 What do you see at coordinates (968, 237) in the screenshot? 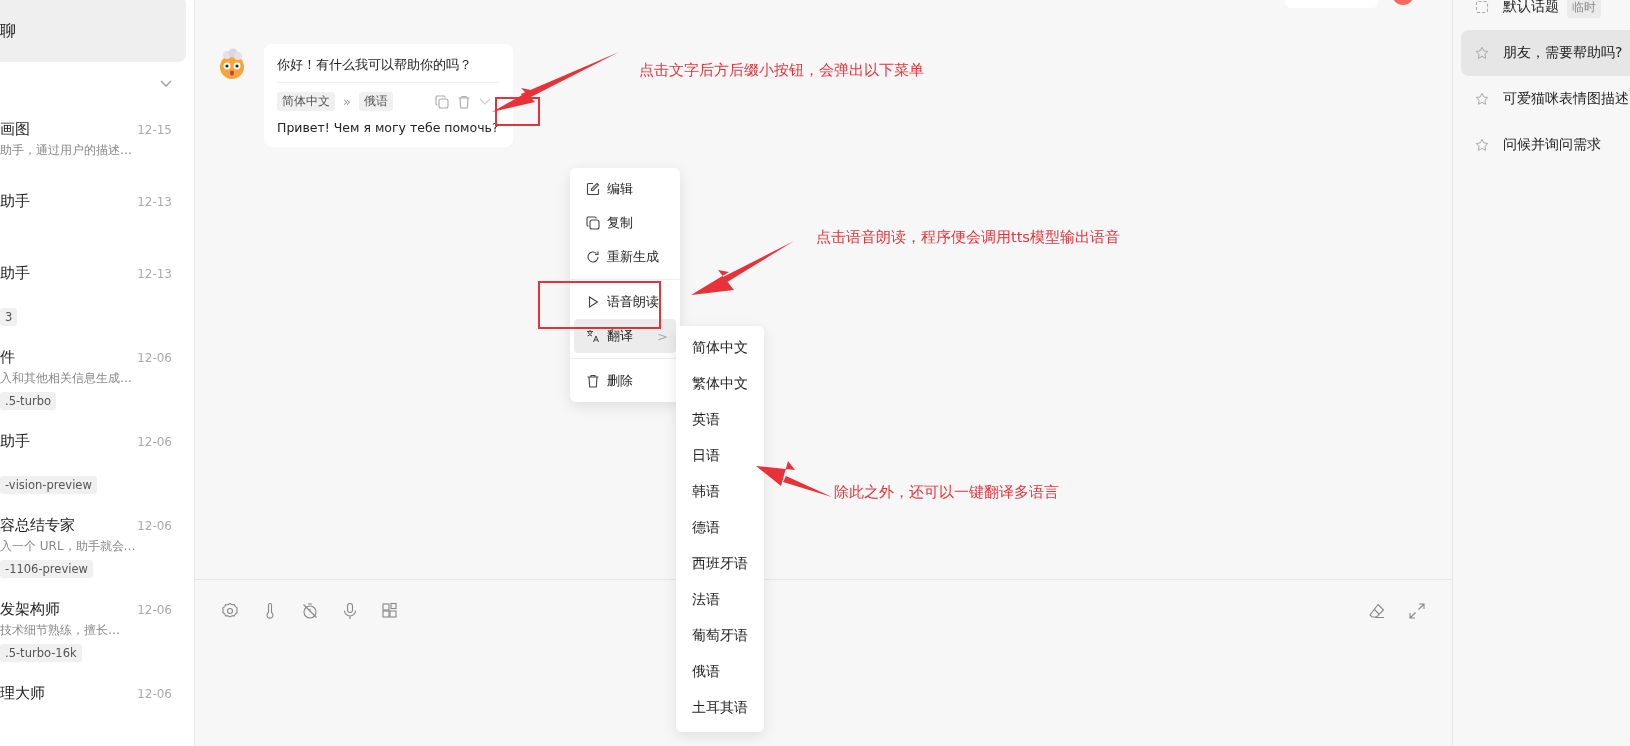
I see `annotation-note: 点击语音朗读，程序便会调用tts模型输出语音` at bounding box center [968, 237].